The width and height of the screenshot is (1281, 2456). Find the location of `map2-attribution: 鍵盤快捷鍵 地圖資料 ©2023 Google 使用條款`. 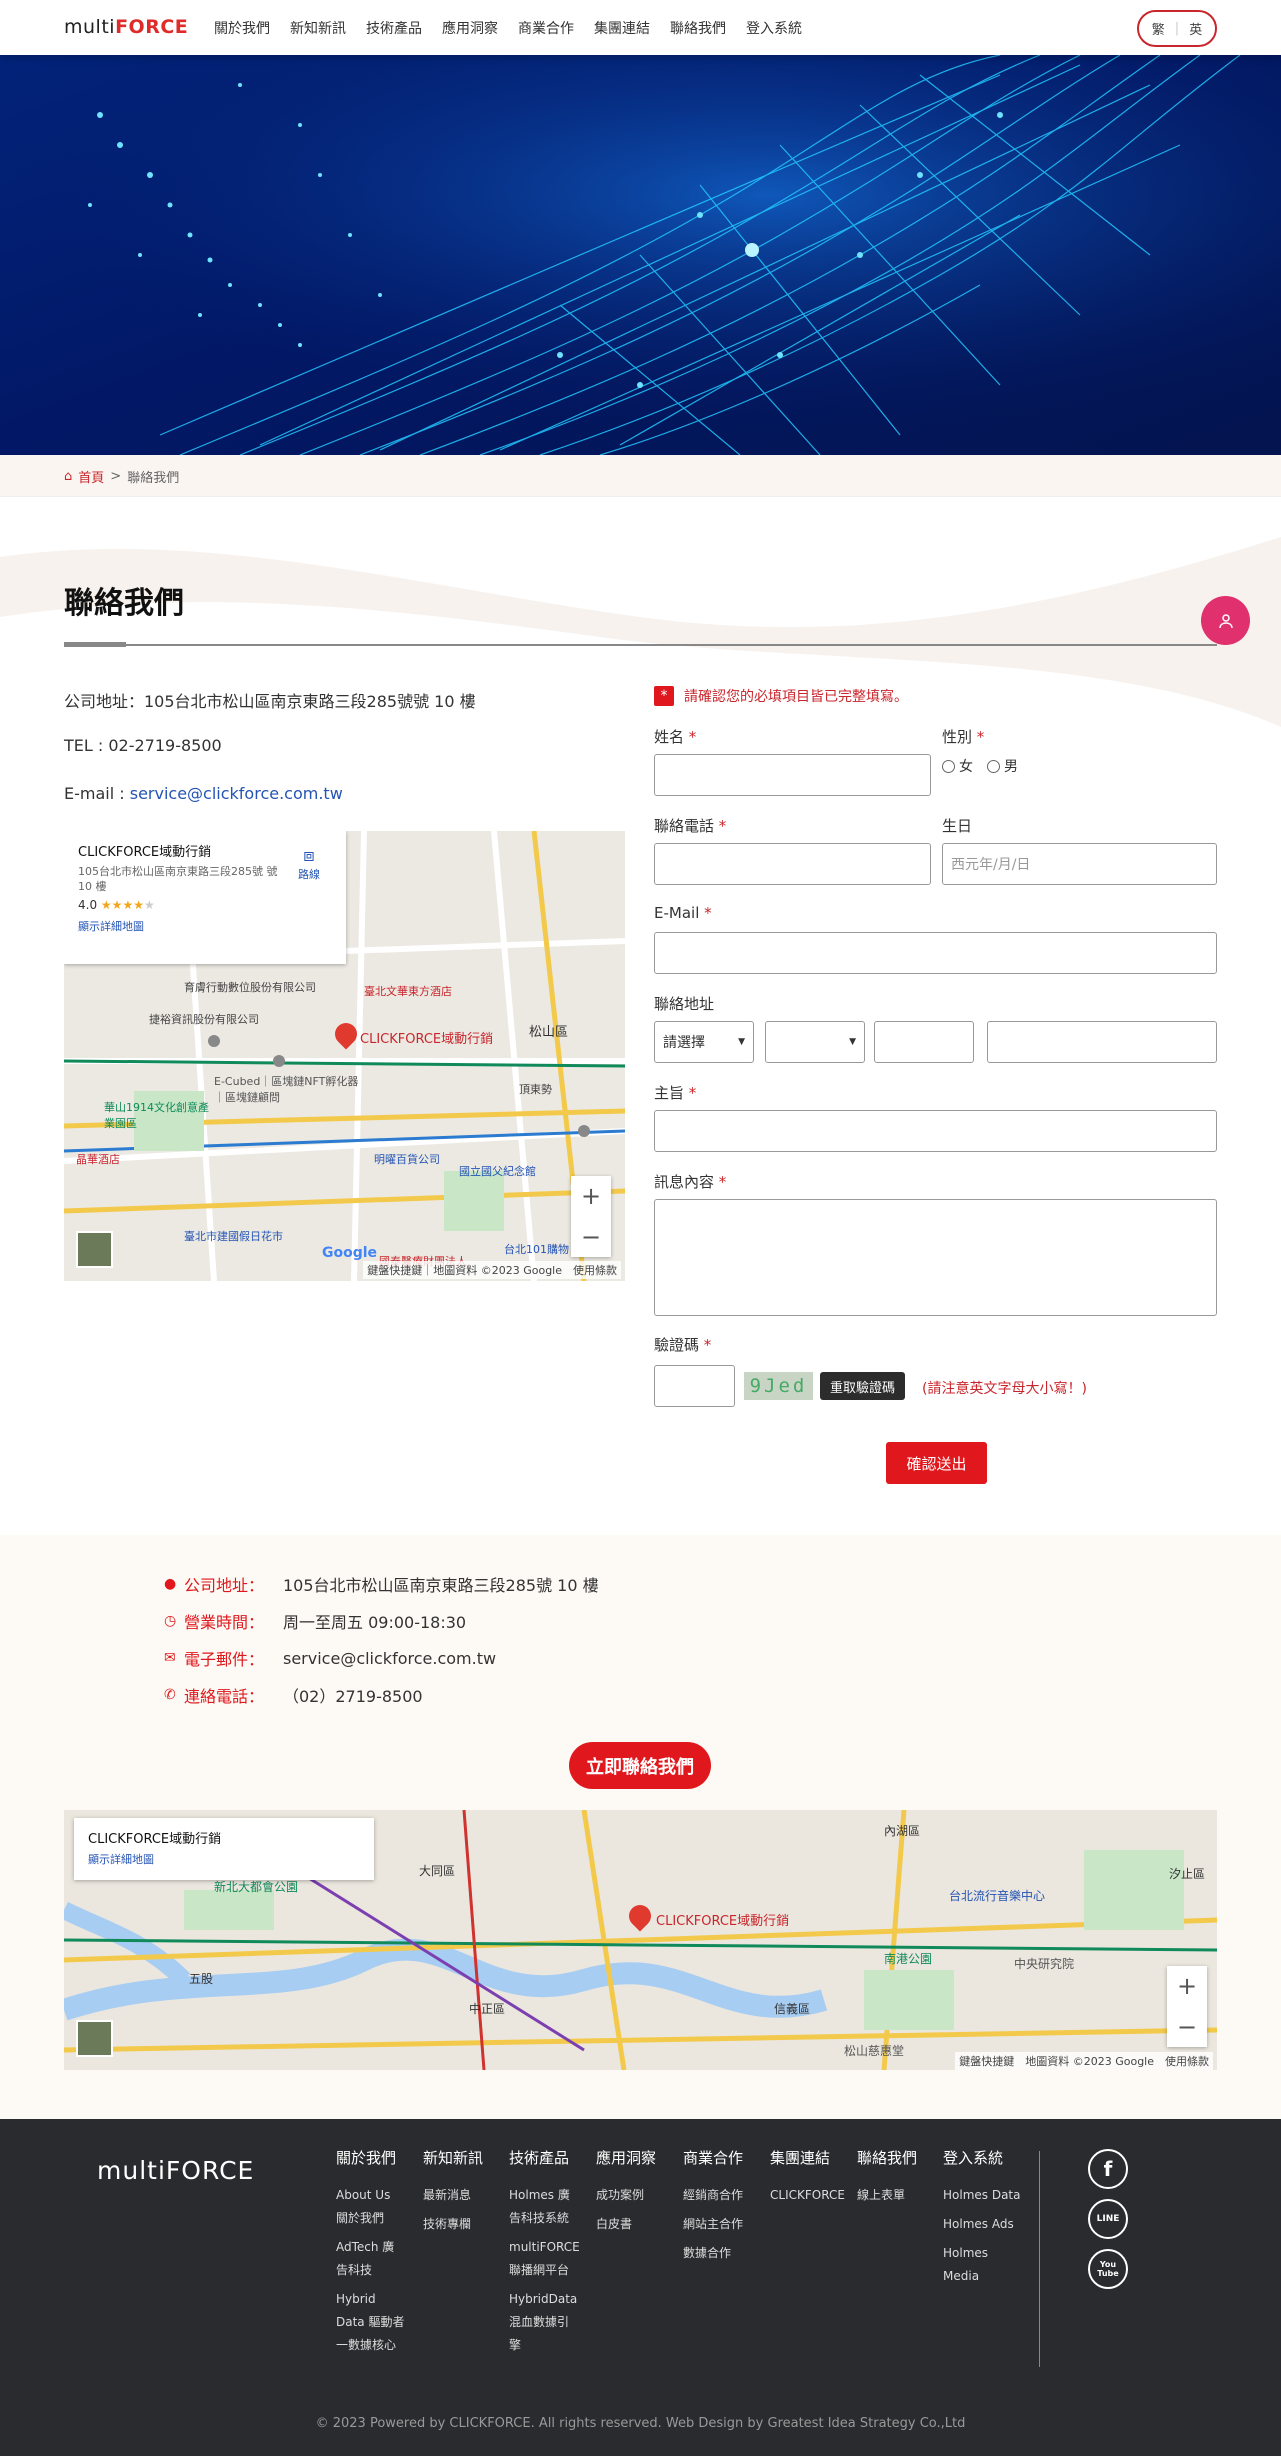

map2-attribution: 鍵盤快捷鍵 地圖資料 ©2023 Google 使用條款 is located at coordinates (1084, 2061).